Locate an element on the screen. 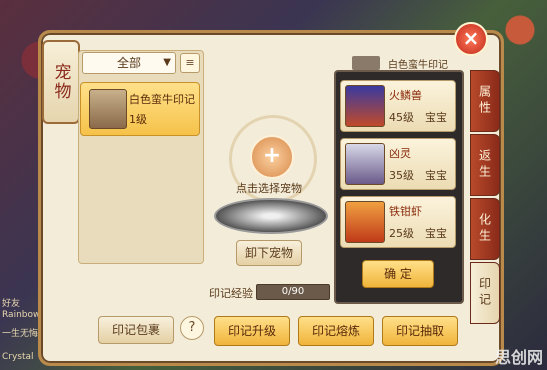  pick-pet-text: 点击选择宠物 is located at coordinates (269, 188).